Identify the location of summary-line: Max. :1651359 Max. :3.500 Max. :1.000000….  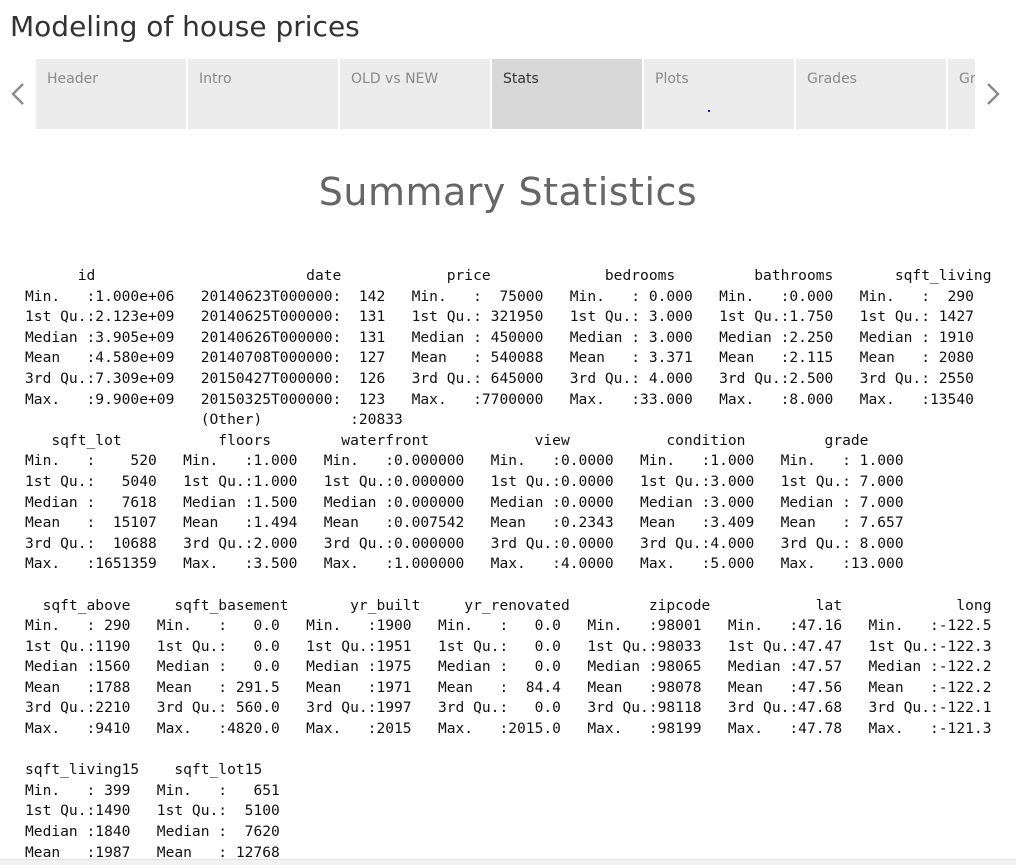
(464, 564).